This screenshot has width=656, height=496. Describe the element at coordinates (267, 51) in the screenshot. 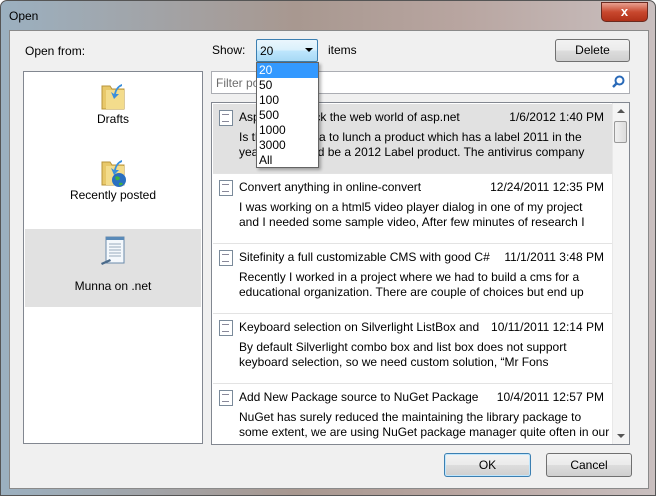

I see `show-value: 20` at that location.